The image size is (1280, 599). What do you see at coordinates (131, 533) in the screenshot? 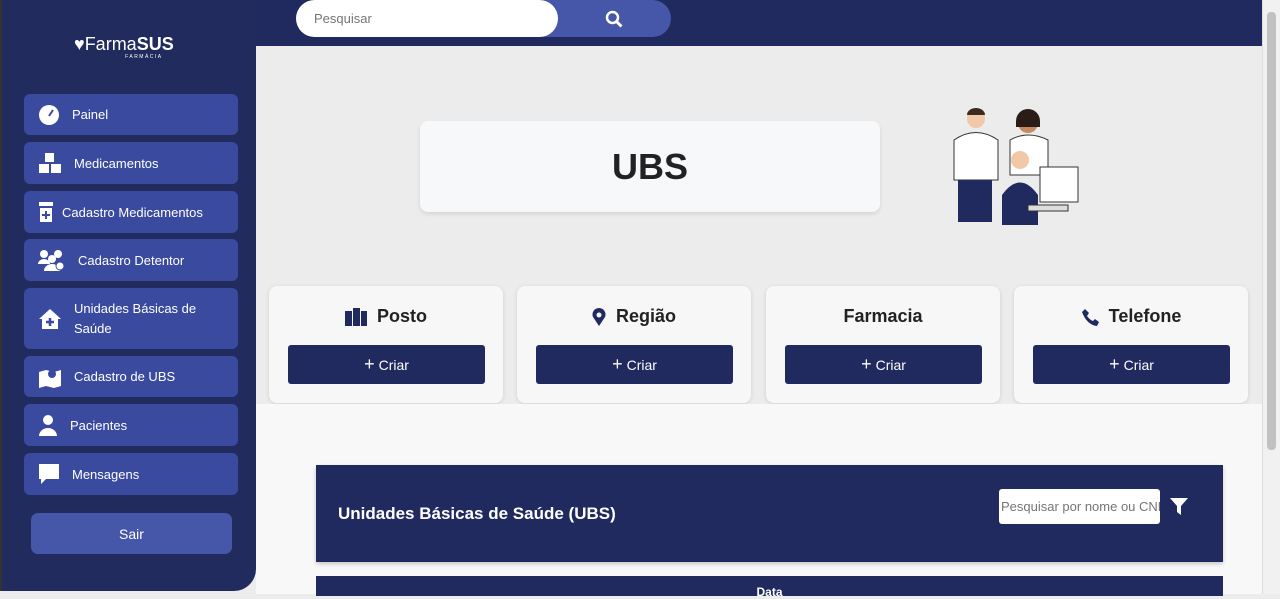
I see `logout-button: Sair` at bounding box center [131, 533].